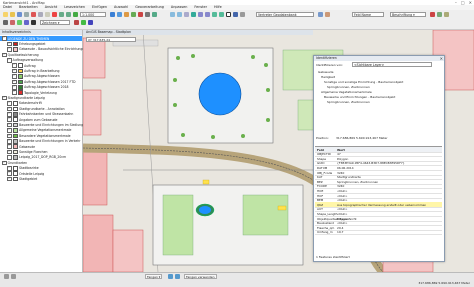 The height and width of the screenshot is (287, 474). I want to click on toc-layer-label: Katasterschrift, so click(30, 103).